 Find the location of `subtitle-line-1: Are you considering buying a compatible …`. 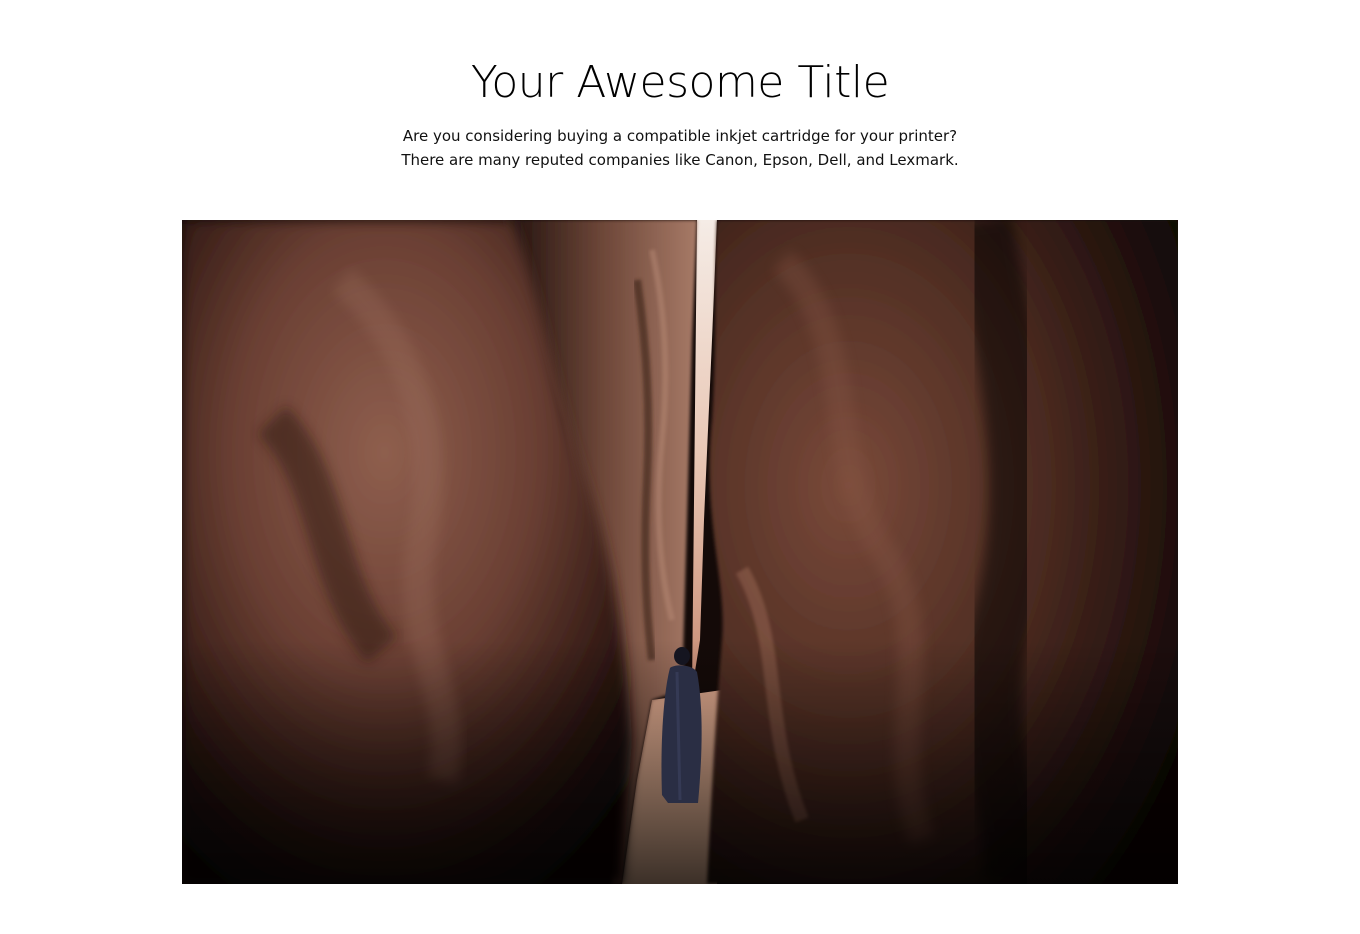

subtitle-line-1: Are you considering buying a compatible … is located at coordinates (680, 136).